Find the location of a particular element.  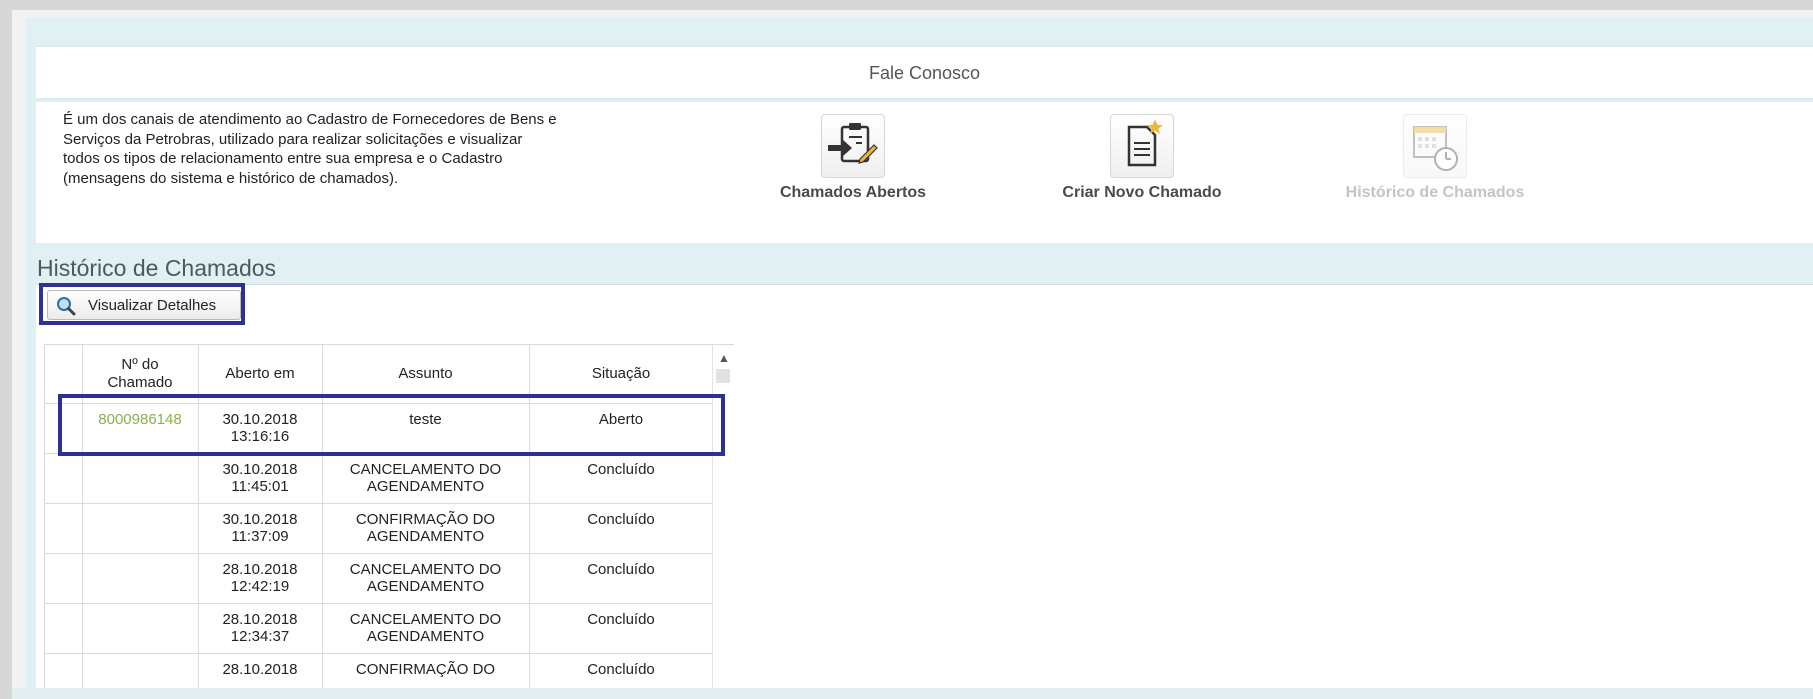

row-highlight-box is located at coordinates (391, 425).